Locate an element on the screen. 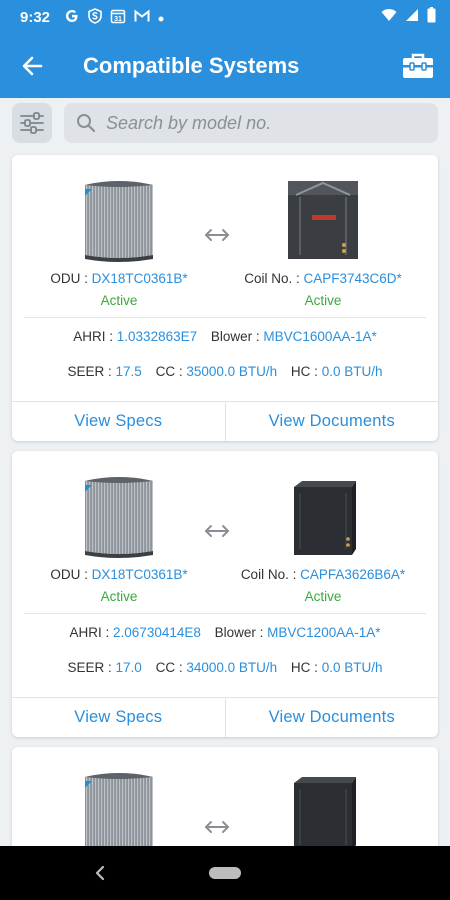  ahri-value: 2.06730414E8 is located at coordinates (157, 632).